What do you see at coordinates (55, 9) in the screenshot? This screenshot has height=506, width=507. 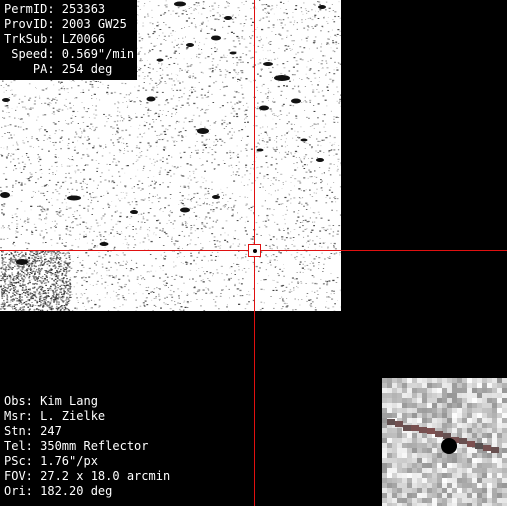 I see `perm-id-text: PermID: 253363` at bounding box center [55, 9].